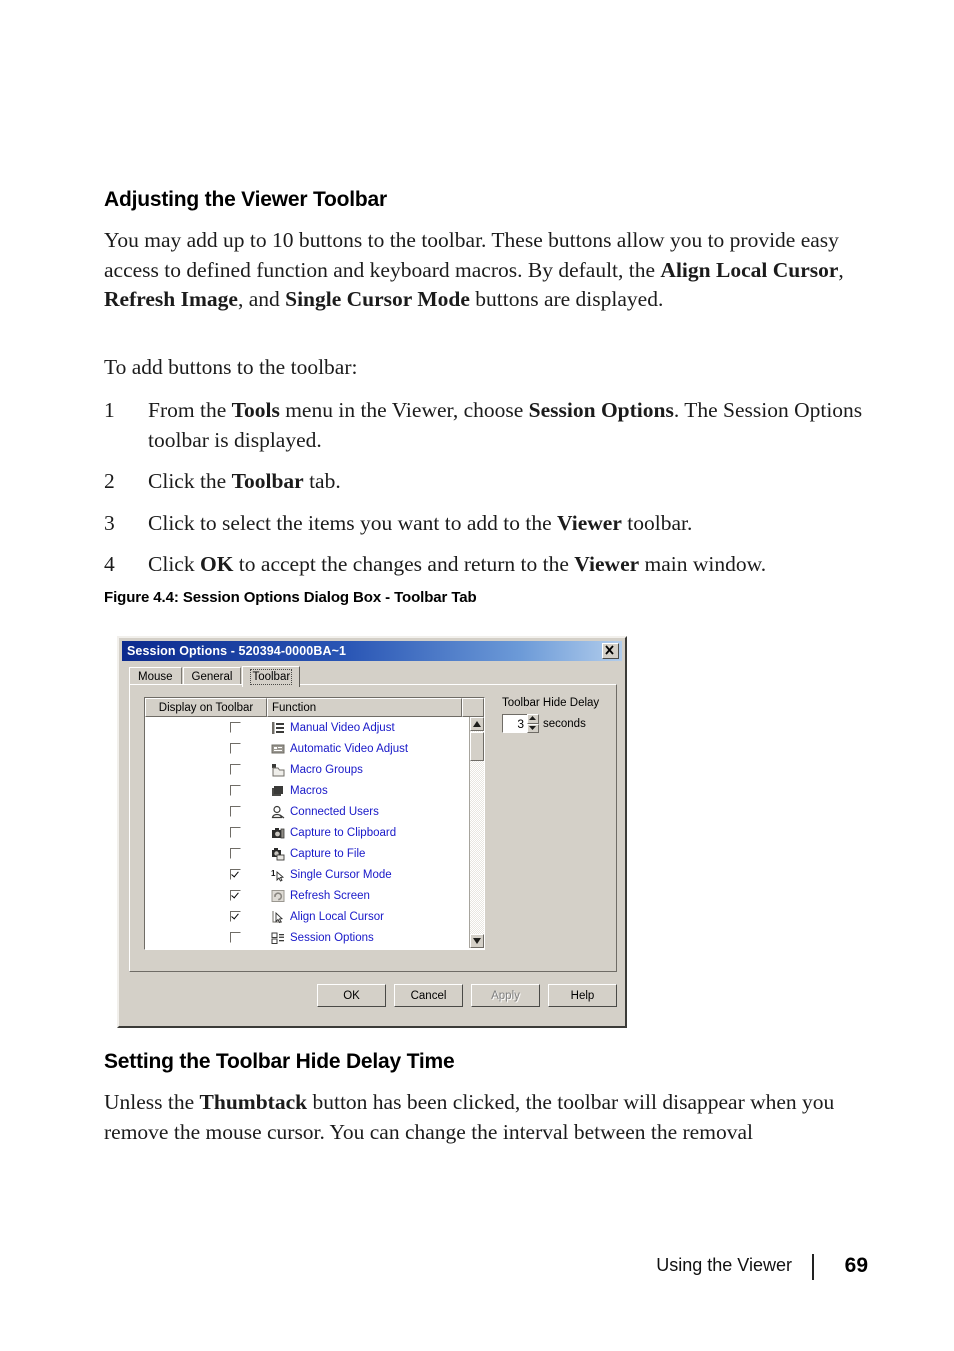 The width and height of the screenshot is (954, 1351). Describe the element at coordinates (514, 723) in the screenshot. I see `hide-delay-input: 3` at that location.